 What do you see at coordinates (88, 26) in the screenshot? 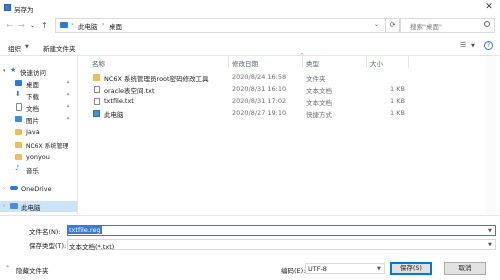
I see `breadcrumb-this-pc: 此电脑` at bounding box center [88, 26].